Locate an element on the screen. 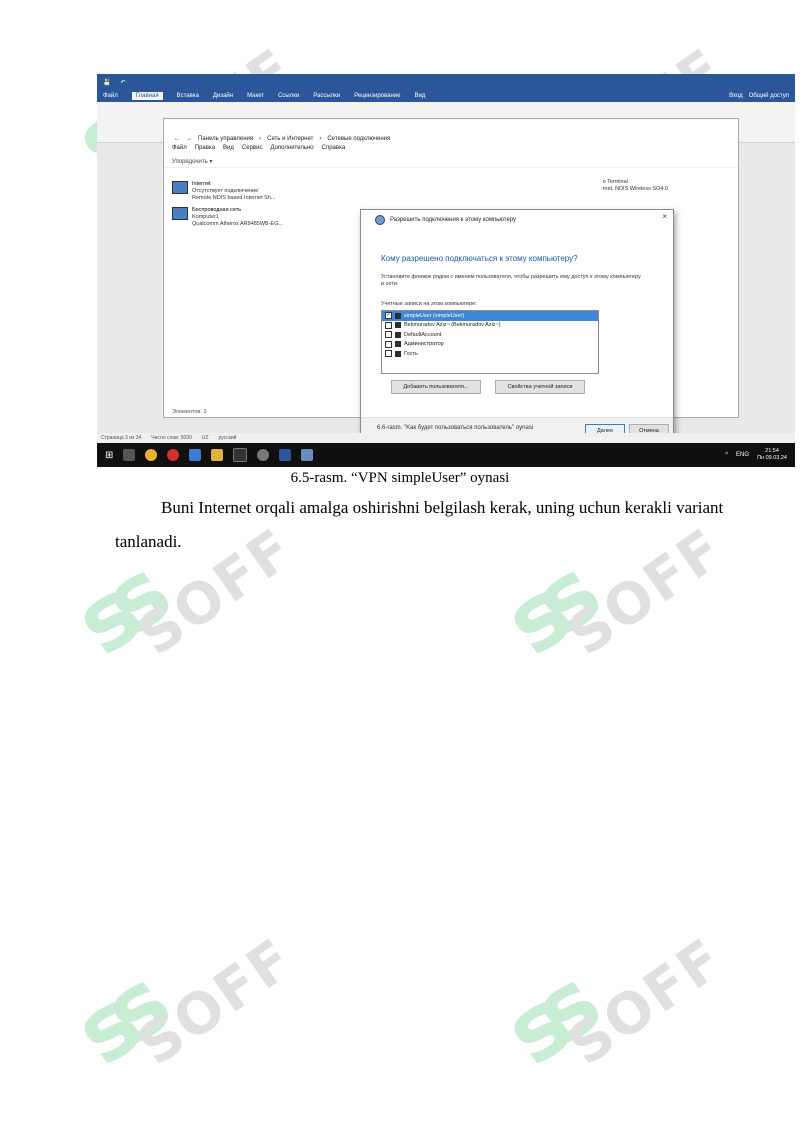  menu-item: Правка is located at coordinates (205, 150).